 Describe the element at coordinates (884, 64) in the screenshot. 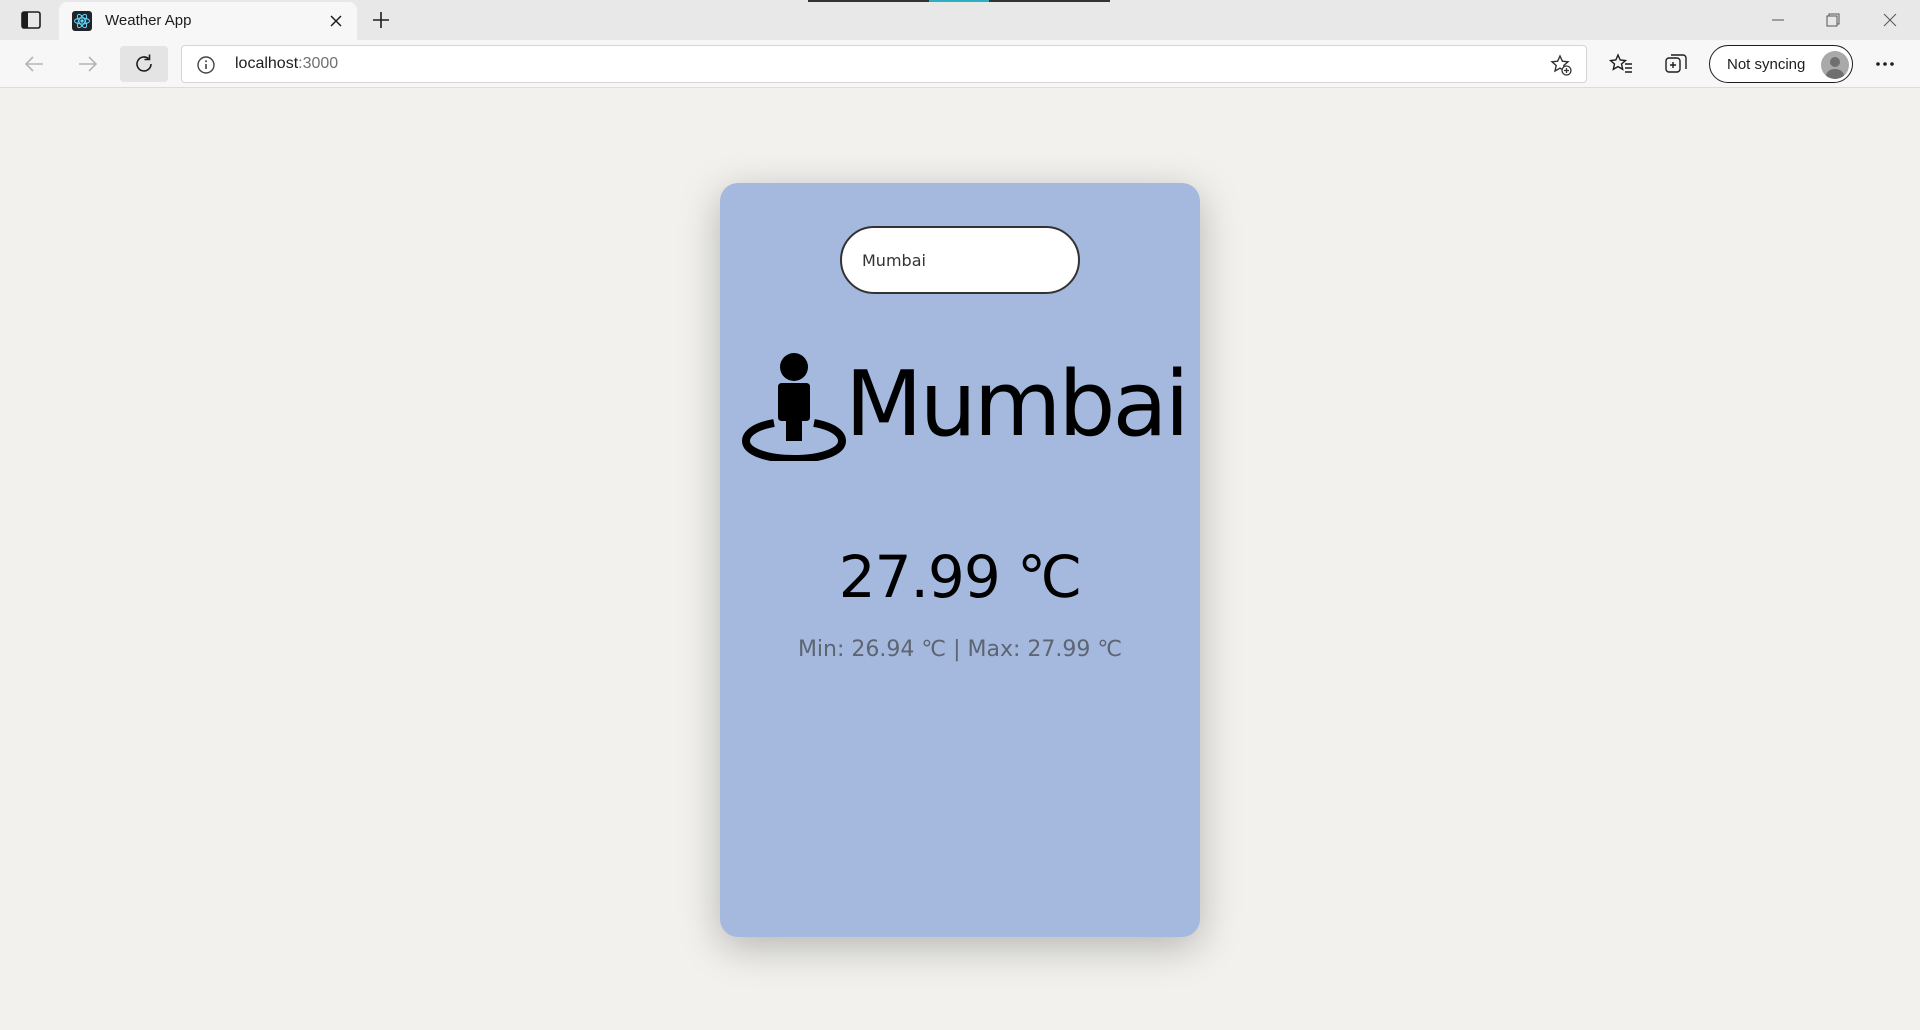

I see `address-bar: localhost:3000` at that location.